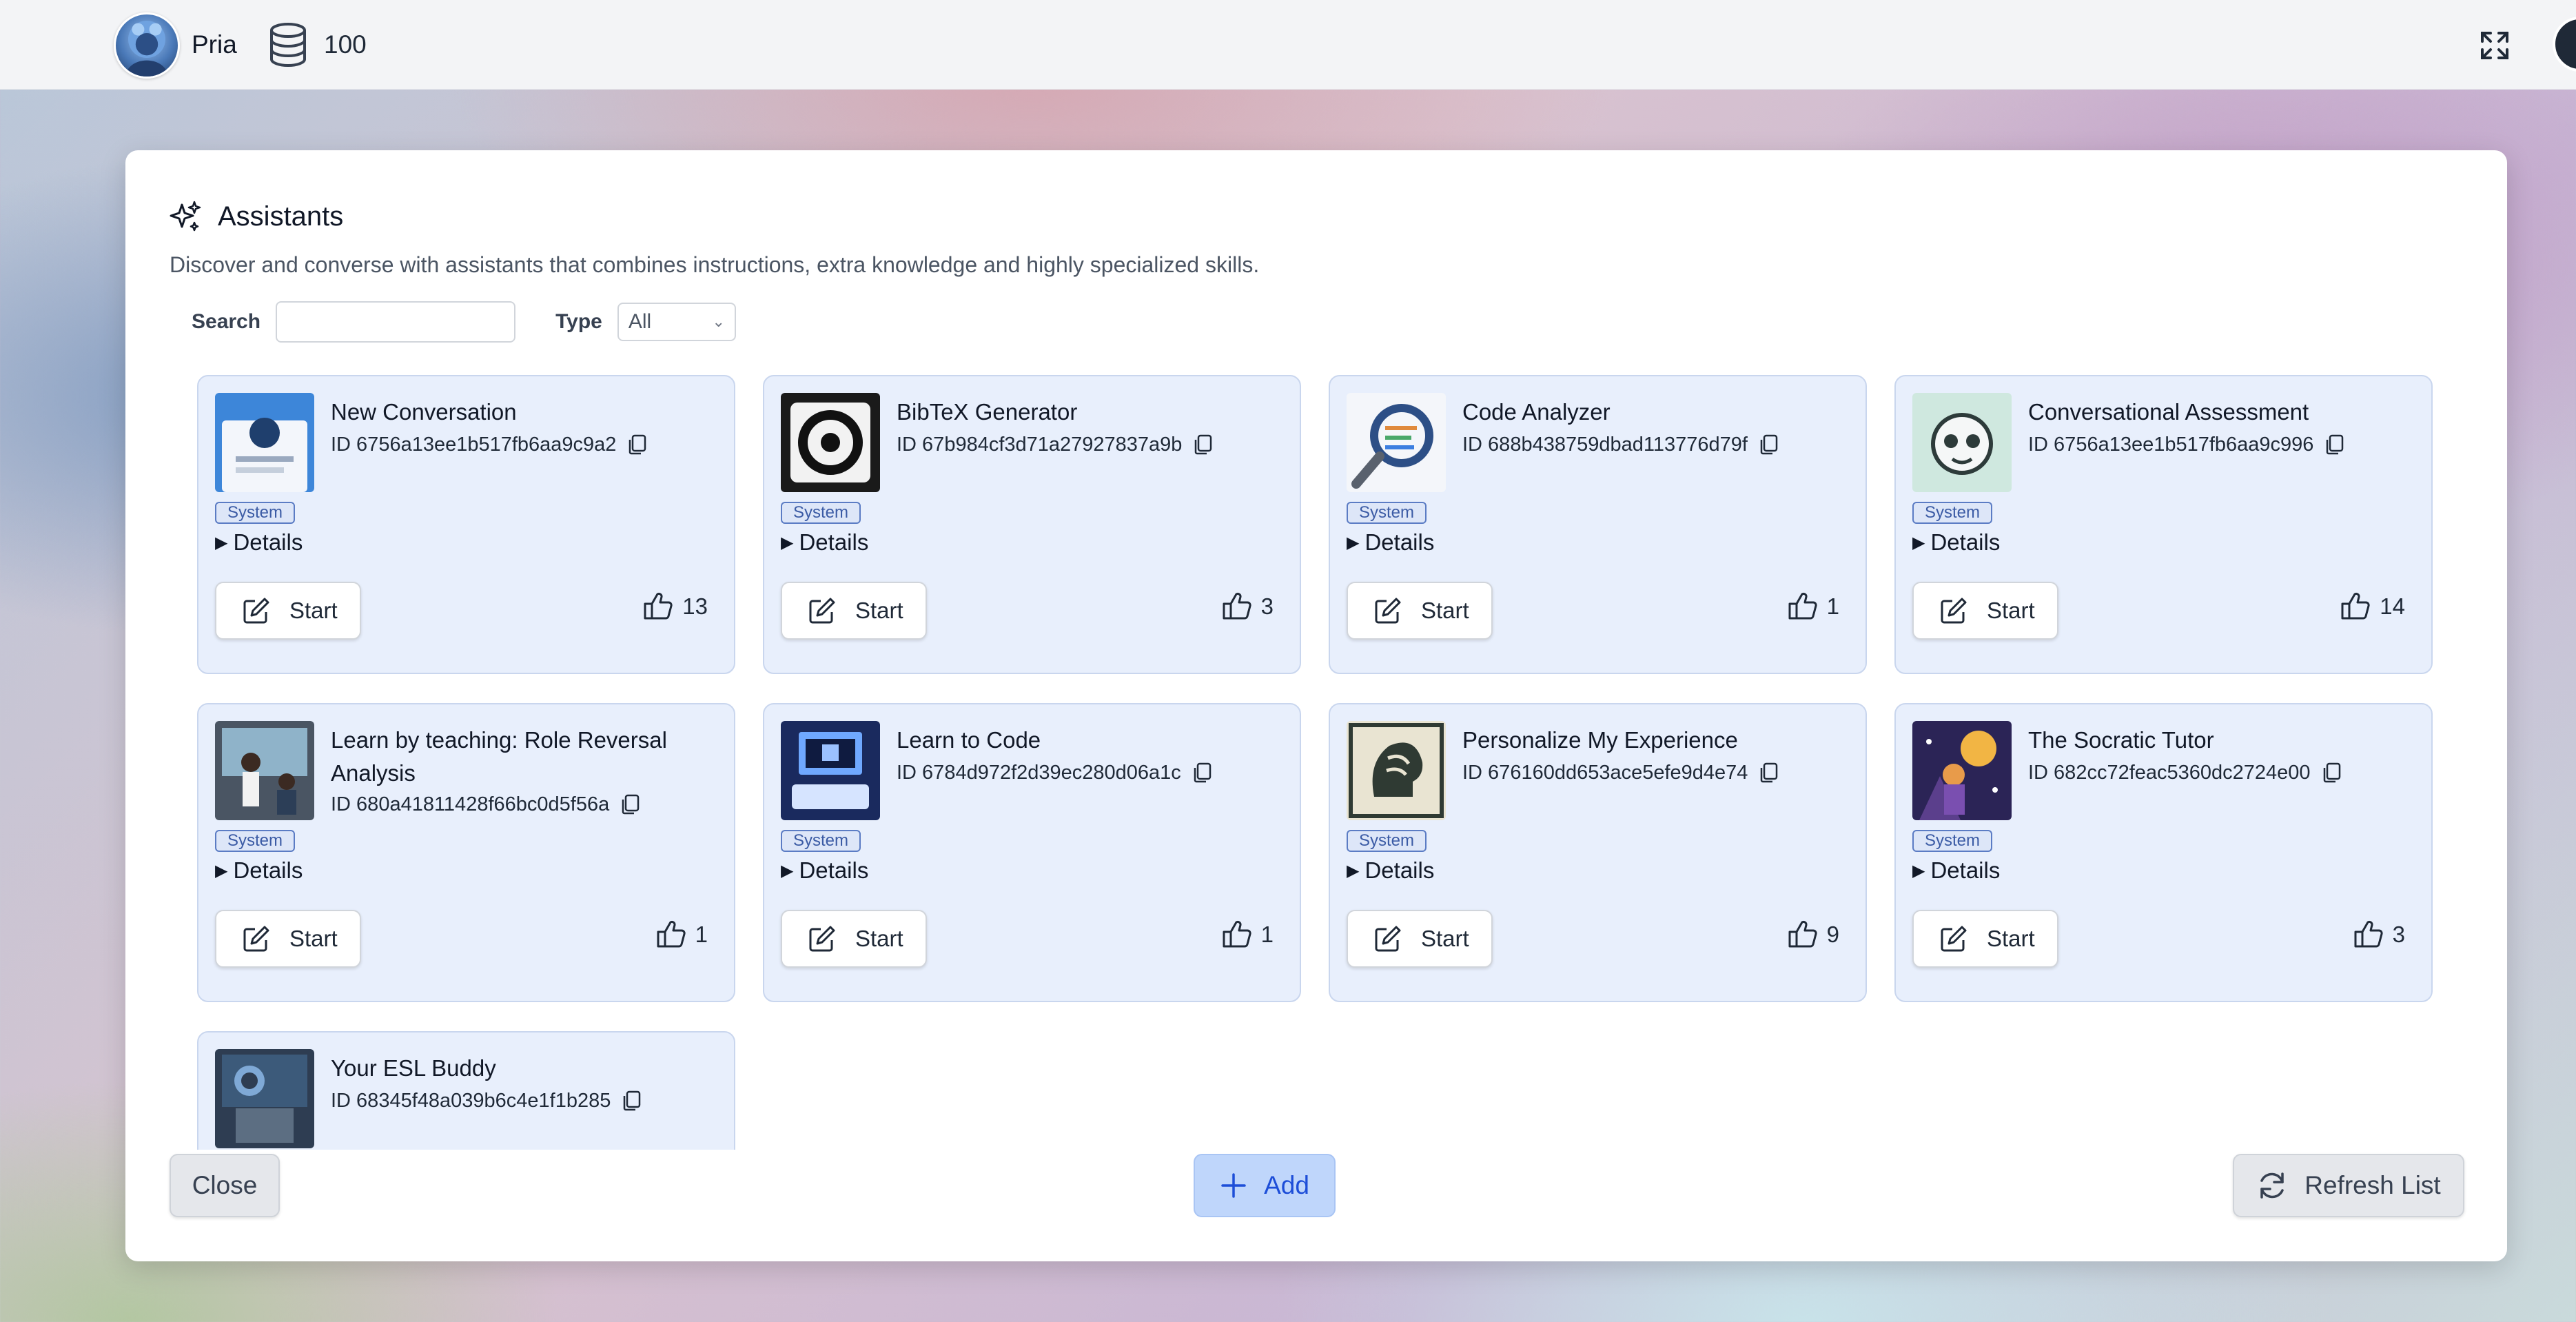 The height and width of the screenshot is (1322, 2576). What do you see at coordinates (2564, 44) in the screenshot?
I see `profile-avatar` at bounding box center [2564, 44].